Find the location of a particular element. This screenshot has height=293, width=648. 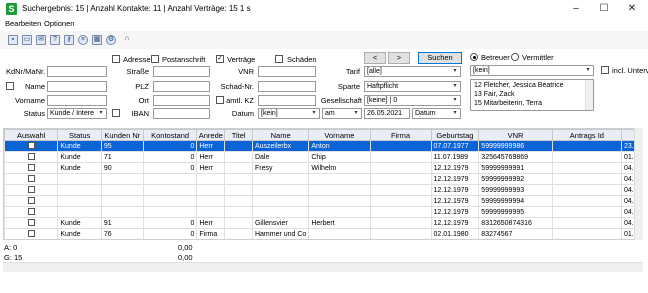

kdnr-input is located at coordinates (77, 71).